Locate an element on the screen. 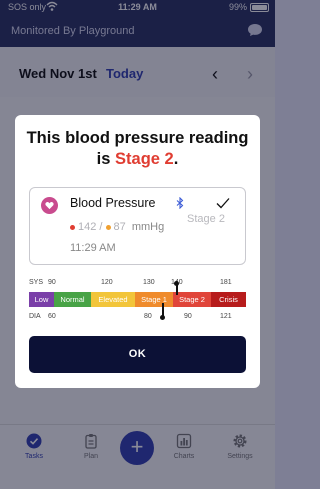 The height and width of the screenshot is (489, 320). dia-tick: 60 is located at coordinates (52, 316).